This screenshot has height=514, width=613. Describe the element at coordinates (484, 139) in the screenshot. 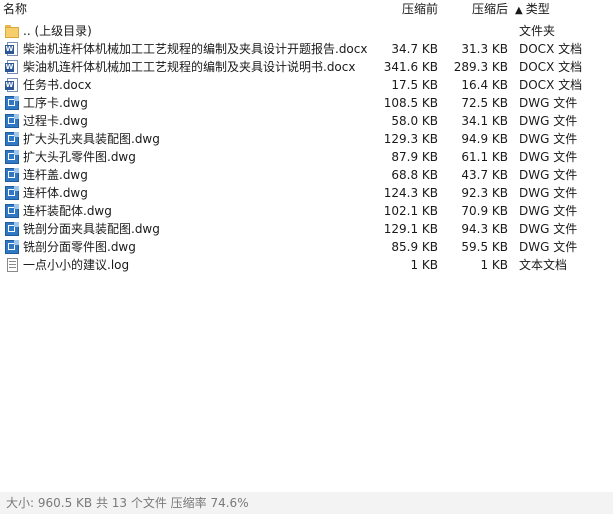

I see `file-packed-size: 94.9 KB` at that location.